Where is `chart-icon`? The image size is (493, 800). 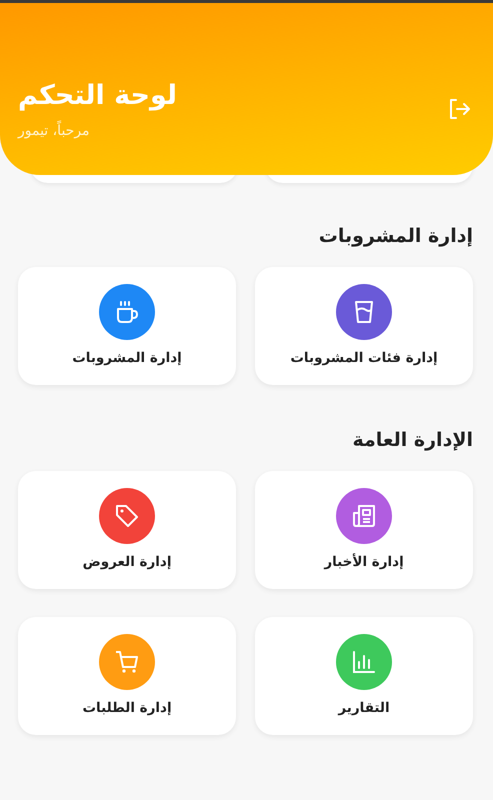 chart-icon is located at coordinates (364, 662).